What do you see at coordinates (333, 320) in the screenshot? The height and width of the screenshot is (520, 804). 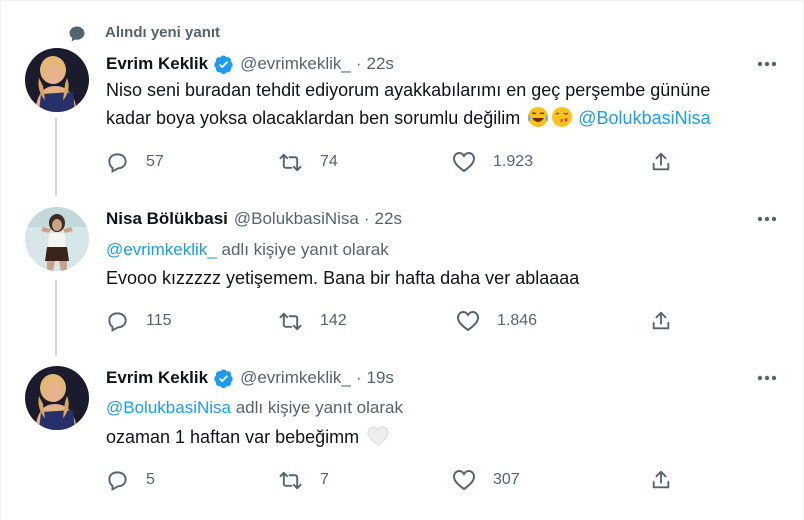 I see `retweet-count: 142` at bounding box center [333, 320].